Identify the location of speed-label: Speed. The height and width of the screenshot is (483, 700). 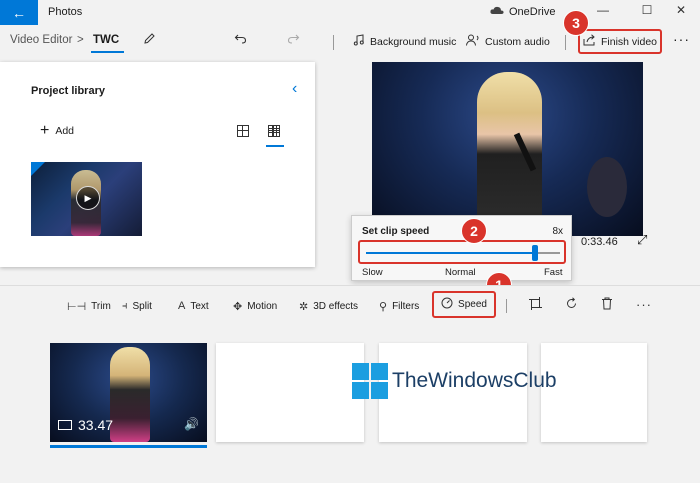
(472, 304).